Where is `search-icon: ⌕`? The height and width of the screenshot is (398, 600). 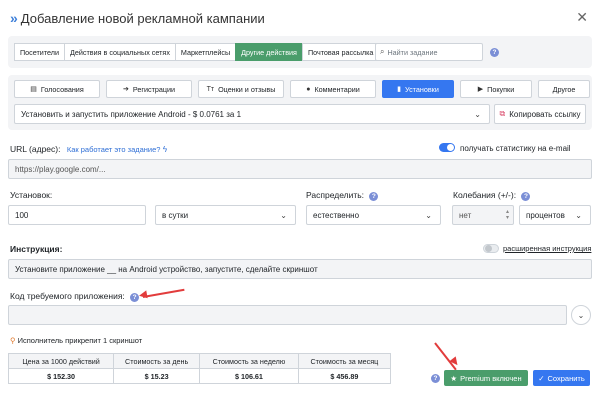 search-icon: ⌕ is located at coordinates (382, 51).